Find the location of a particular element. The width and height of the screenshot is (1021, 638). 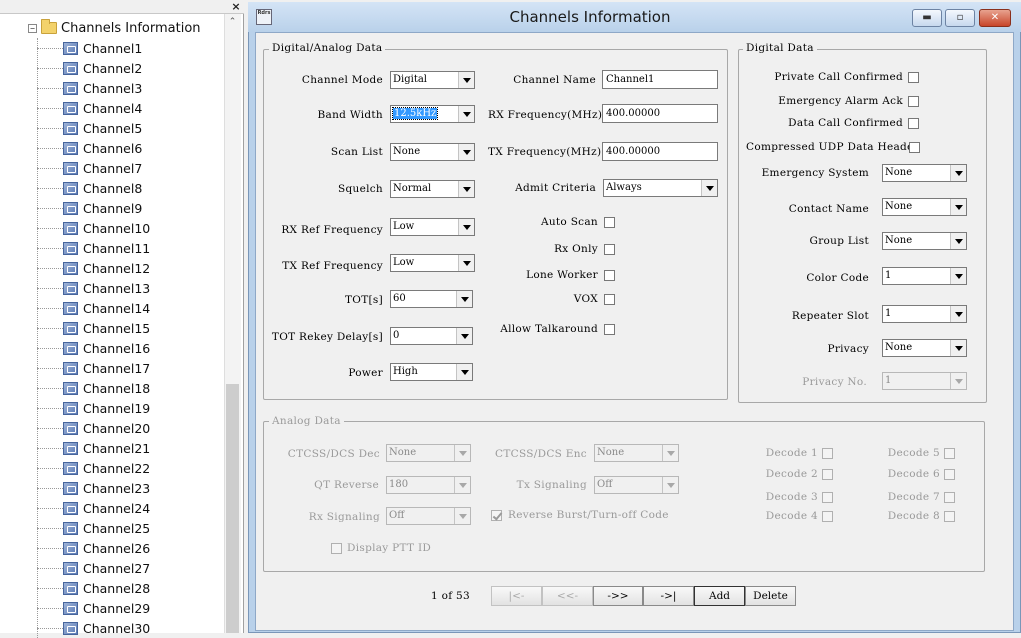

lone-worker-checkbox is located at coordinates (609, 275).